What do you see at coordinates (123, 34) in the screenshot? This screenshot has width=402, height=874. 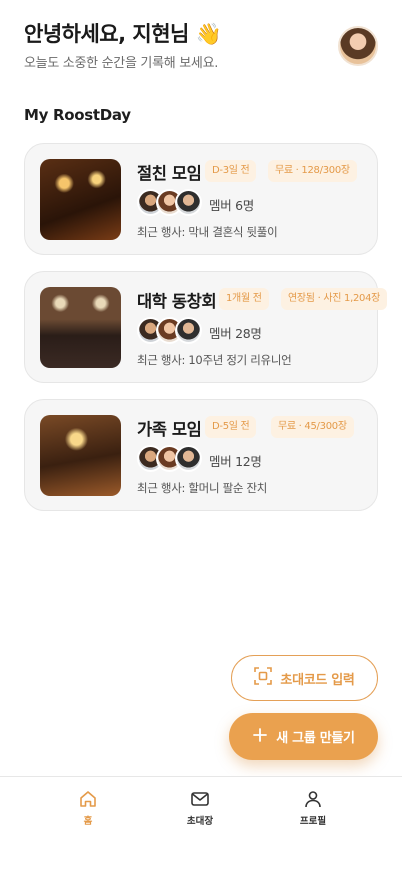 I see `greeting-title: 안녕하세요, 지현님 👋` at bounding box center [123, 34].